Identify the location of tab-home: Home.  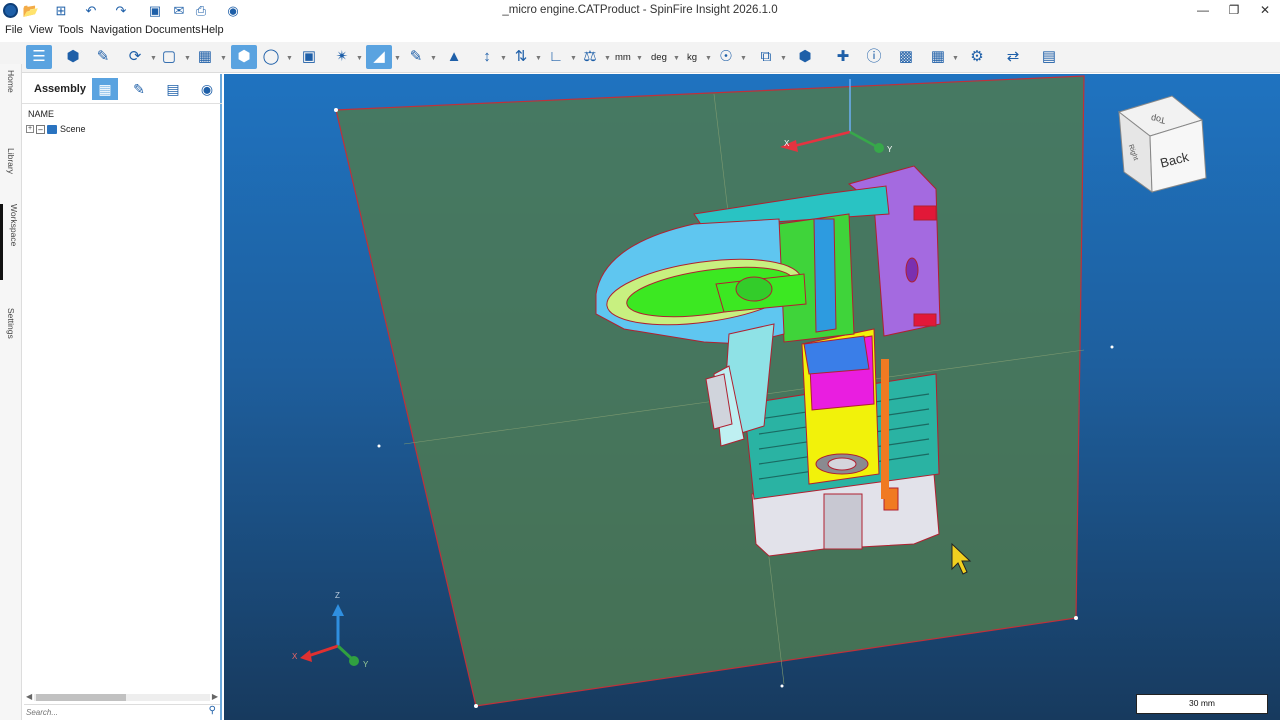
(11, 90).